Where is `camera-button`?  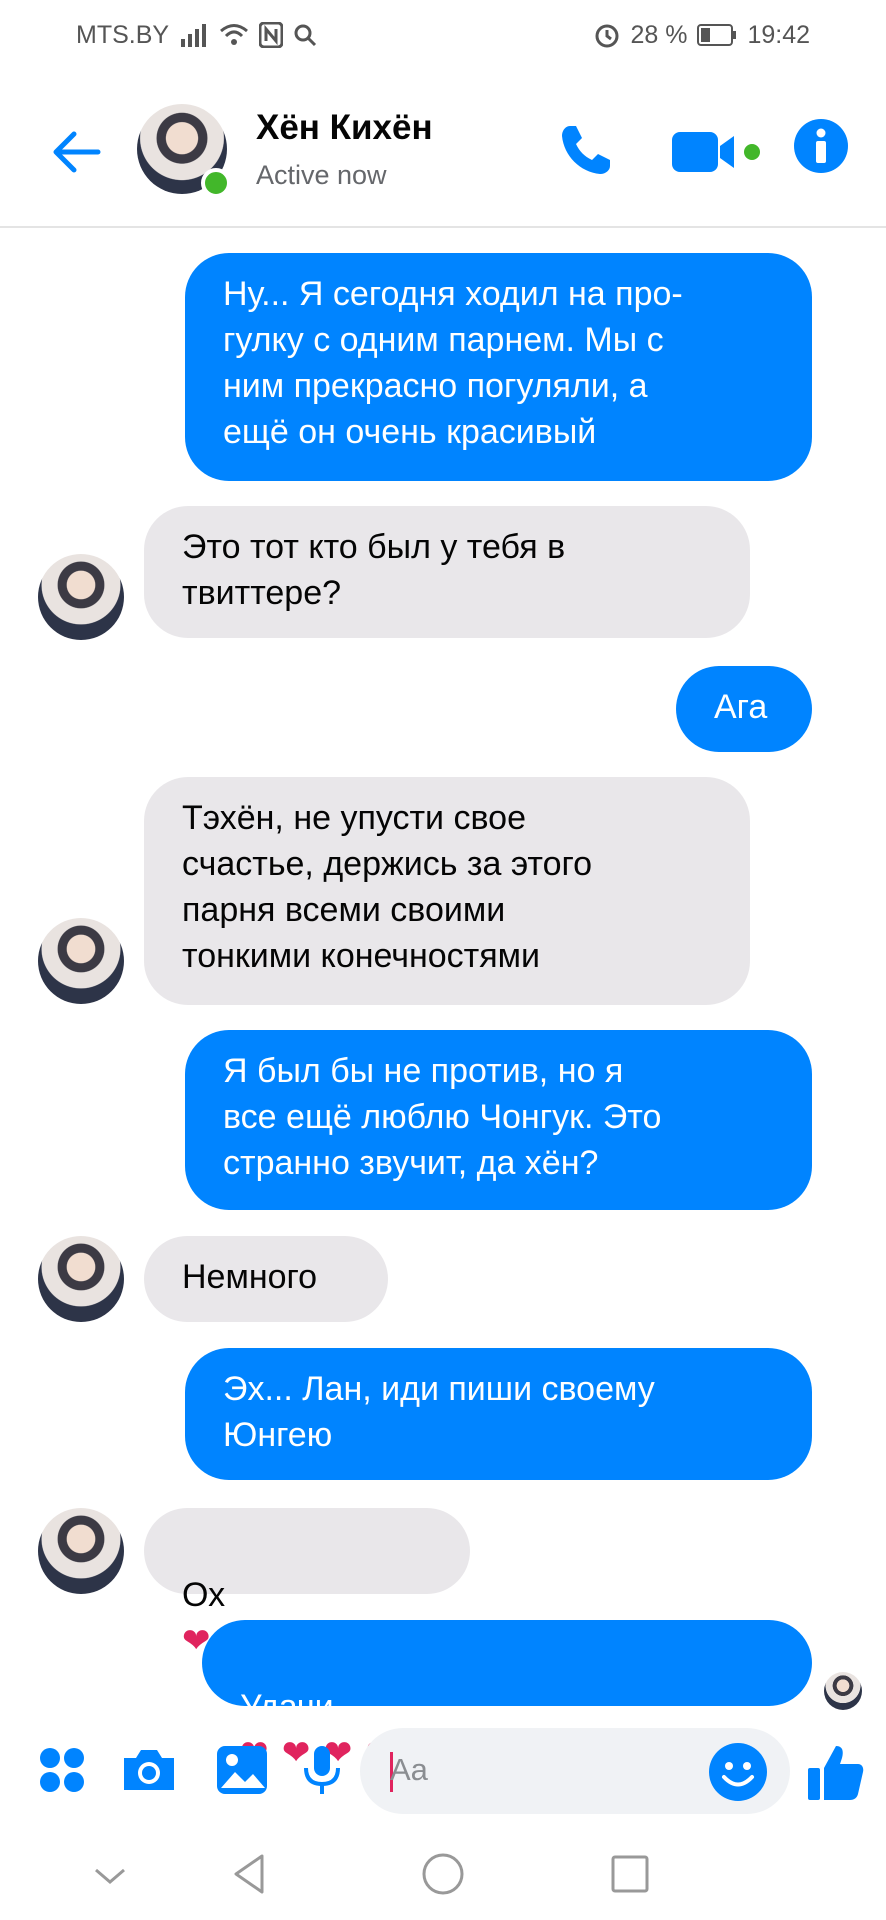 camera-button is located at coordinates (149, 1770).